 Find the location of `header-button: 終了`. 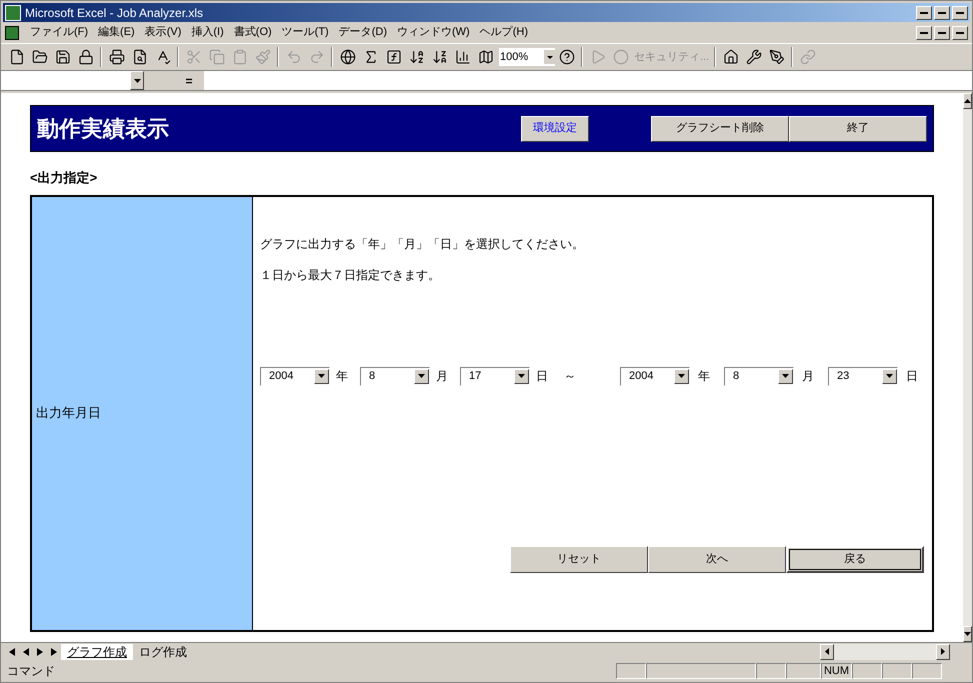

header-button: 終了 is located at coordinates (858, 129).